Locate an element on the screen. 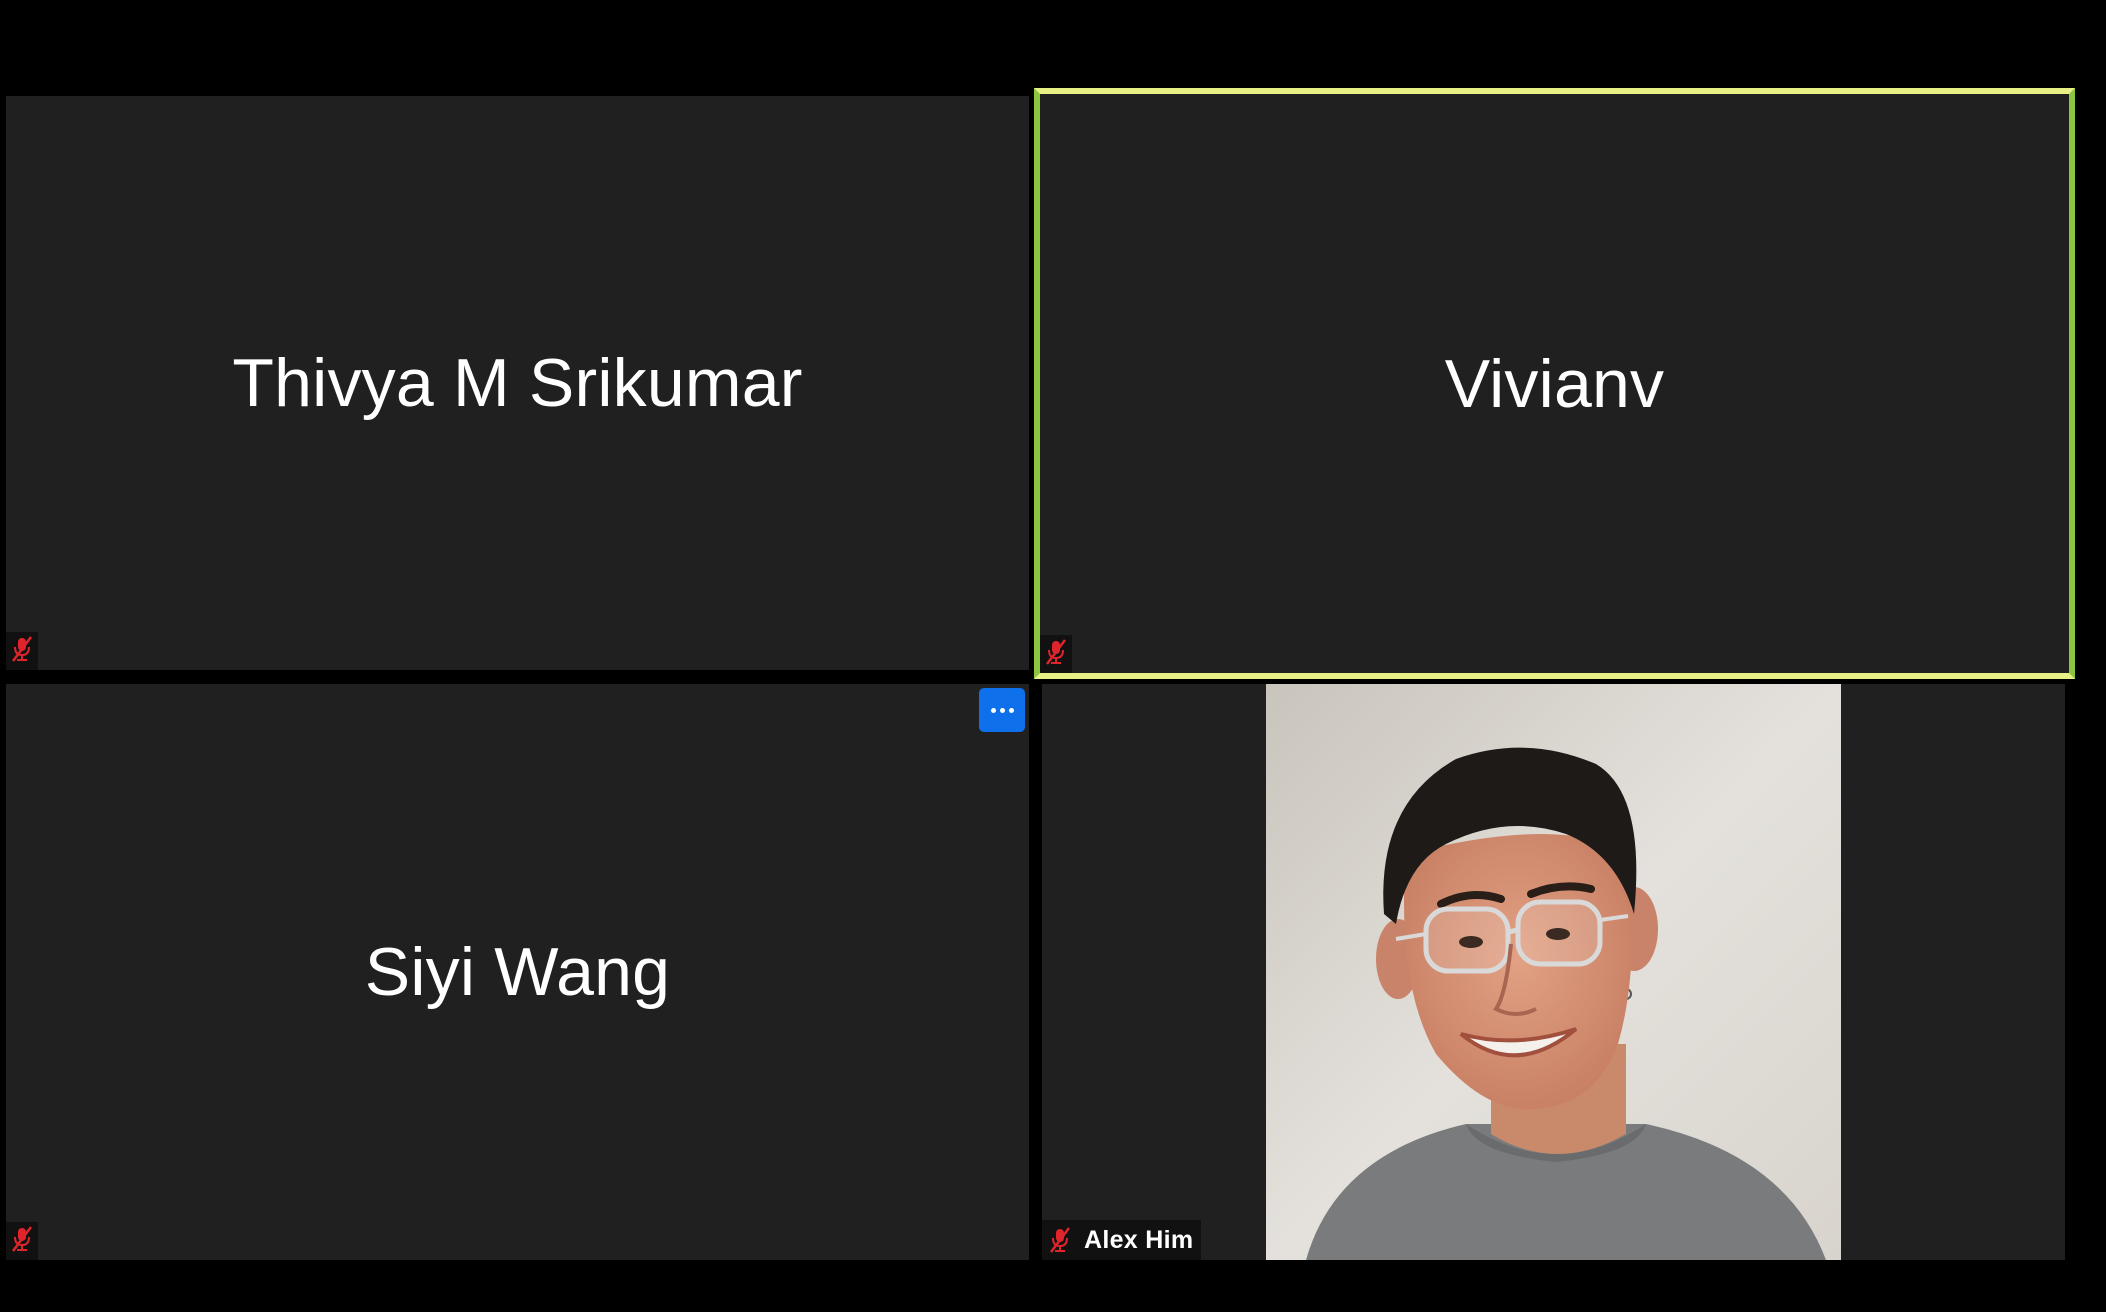 This screenshot has width=2106, height=1312. participant-name-badge: Alex Him is located at coordinates (1122, 1240).